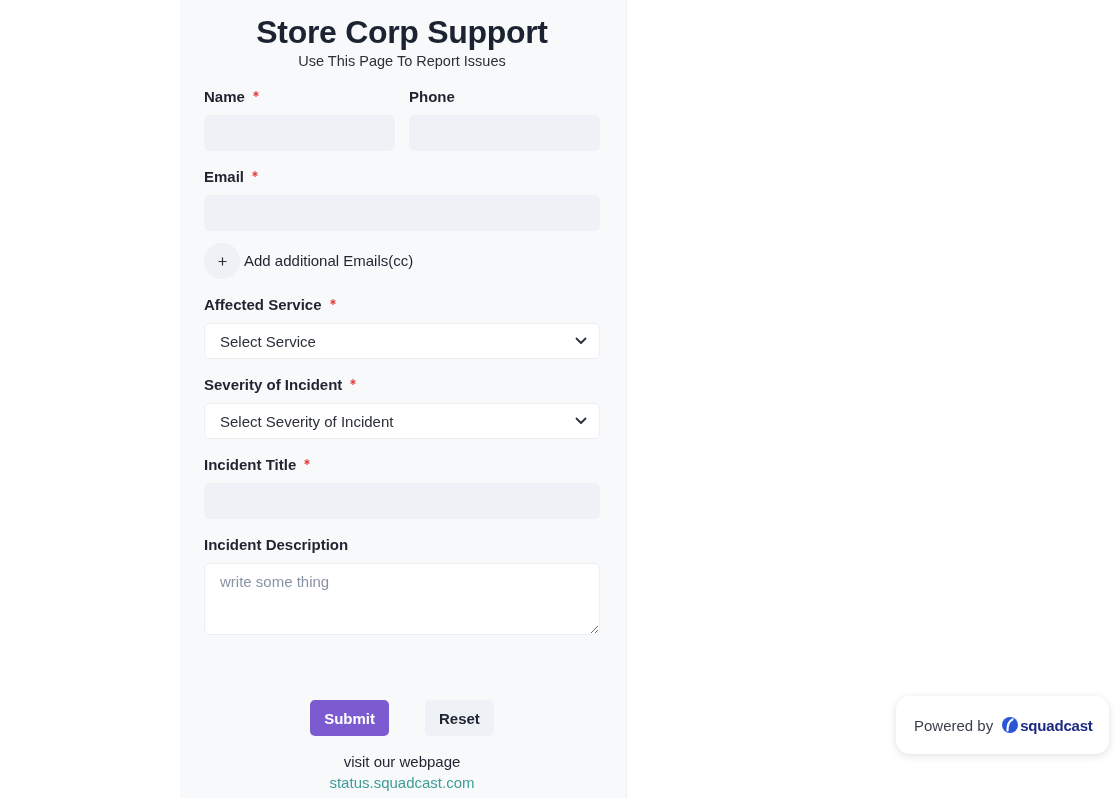  I want to click on textarea-field: write some thing, so click(402, 599).